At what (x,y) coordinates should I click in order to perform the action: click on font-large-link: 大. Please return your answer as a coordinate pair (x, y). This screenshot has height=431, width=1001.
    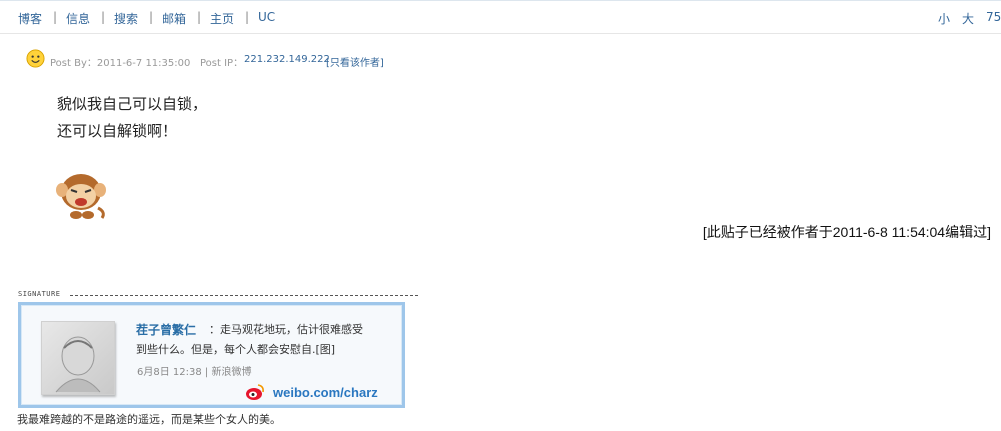
    Looking at the image, I should click on (968, 18).